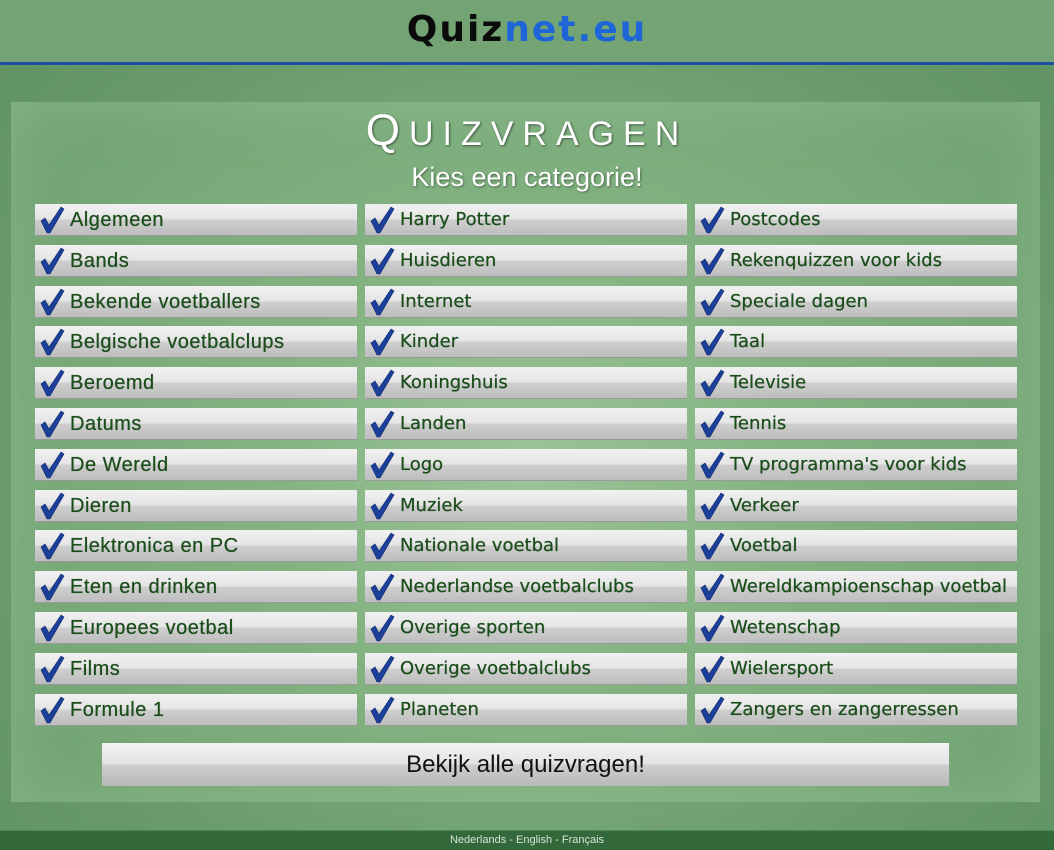 The width and height of the screenshot is (1054, 850). What do you see at coordinates (848, 464) in the screenshot?
I see `category-label: TV programma's voor kids` at bounding box center [848, 464].